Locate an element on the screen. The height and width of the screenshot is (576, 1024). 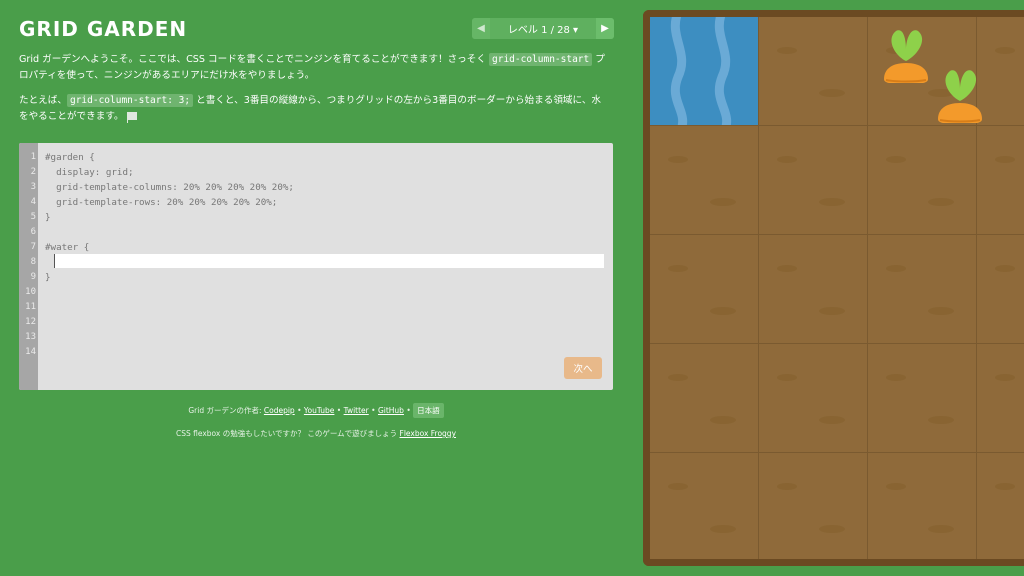
code-line: #garden { is located at coordinates (70, 157).